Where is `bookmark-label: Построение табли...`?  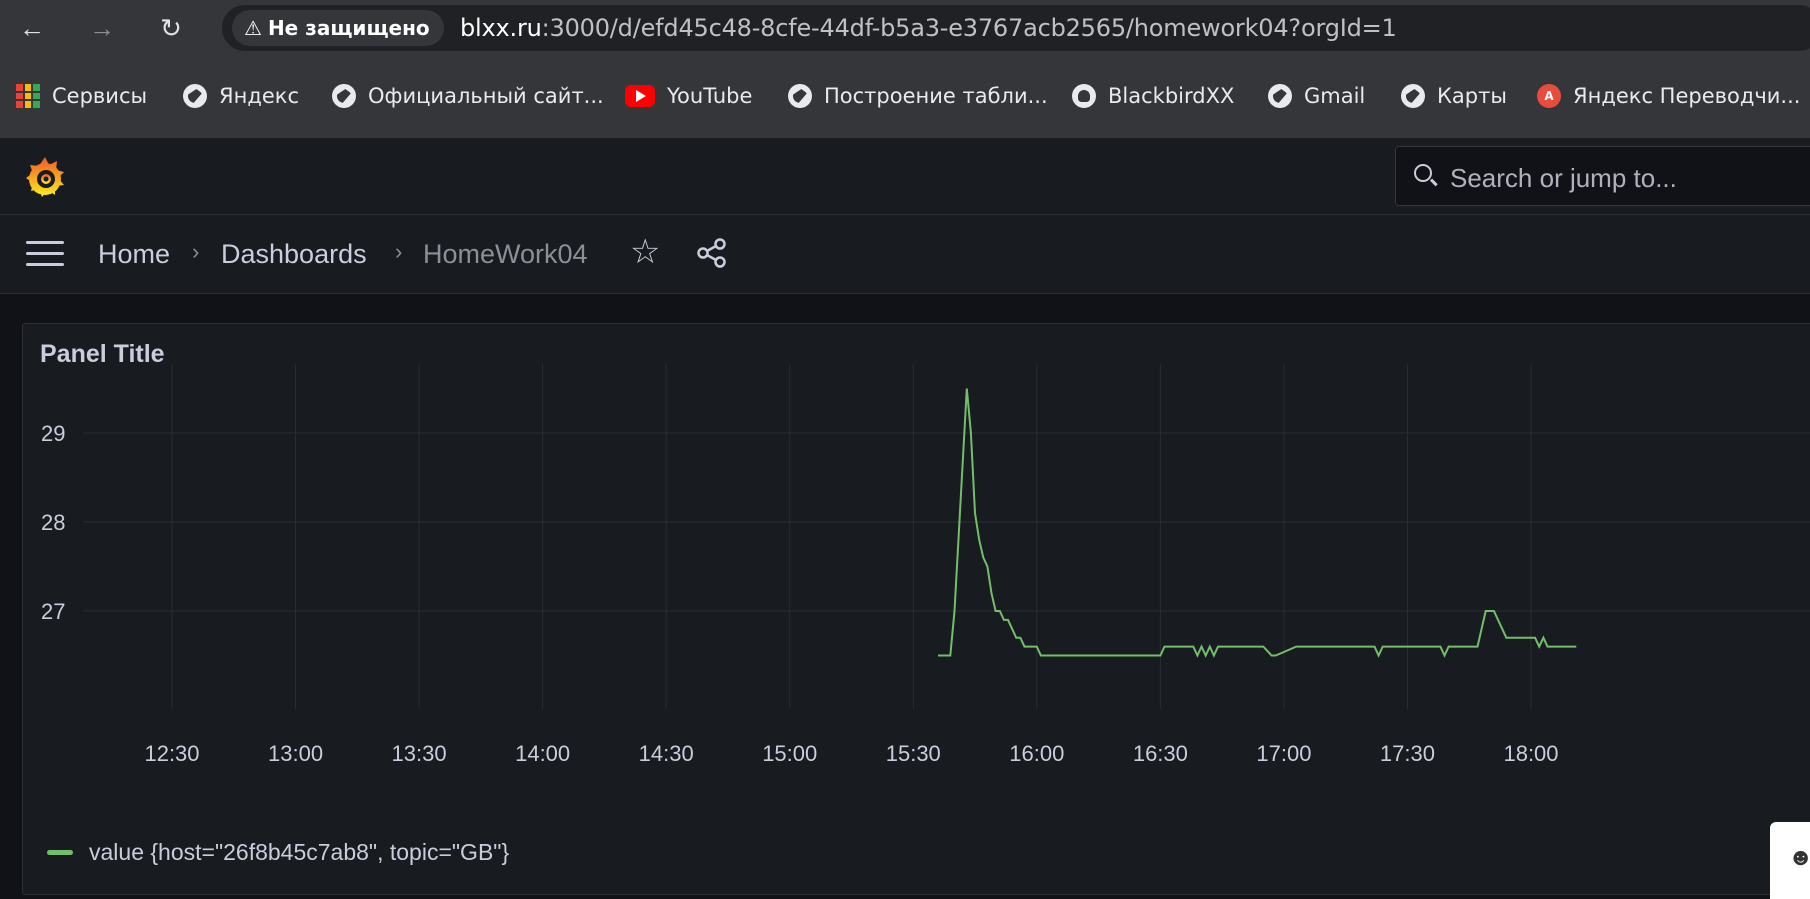
bookmark-label: Построение табли... is located at coordinates (936, 96).